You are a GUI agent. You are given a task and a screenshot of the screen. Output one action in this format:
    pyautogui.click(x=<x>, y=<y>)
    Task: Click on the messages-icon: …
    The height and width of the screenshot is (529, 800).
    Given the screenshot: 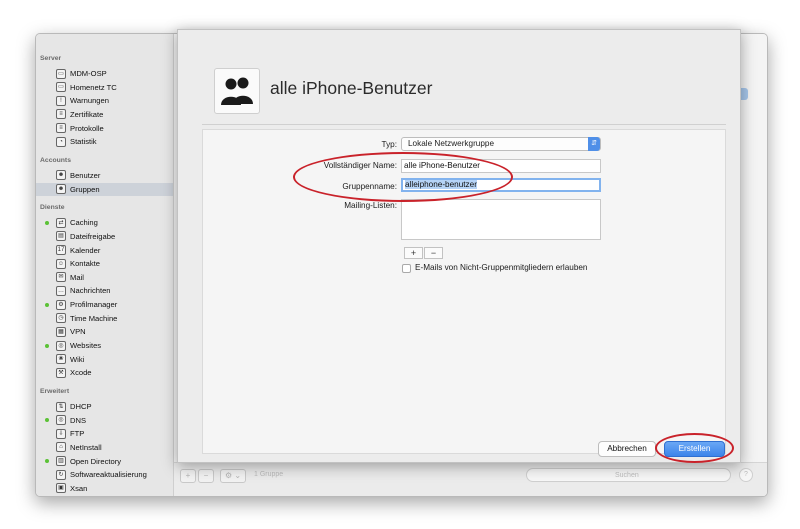 What is the action you would take?
    pyautogui.click(x=61, y=290)
    